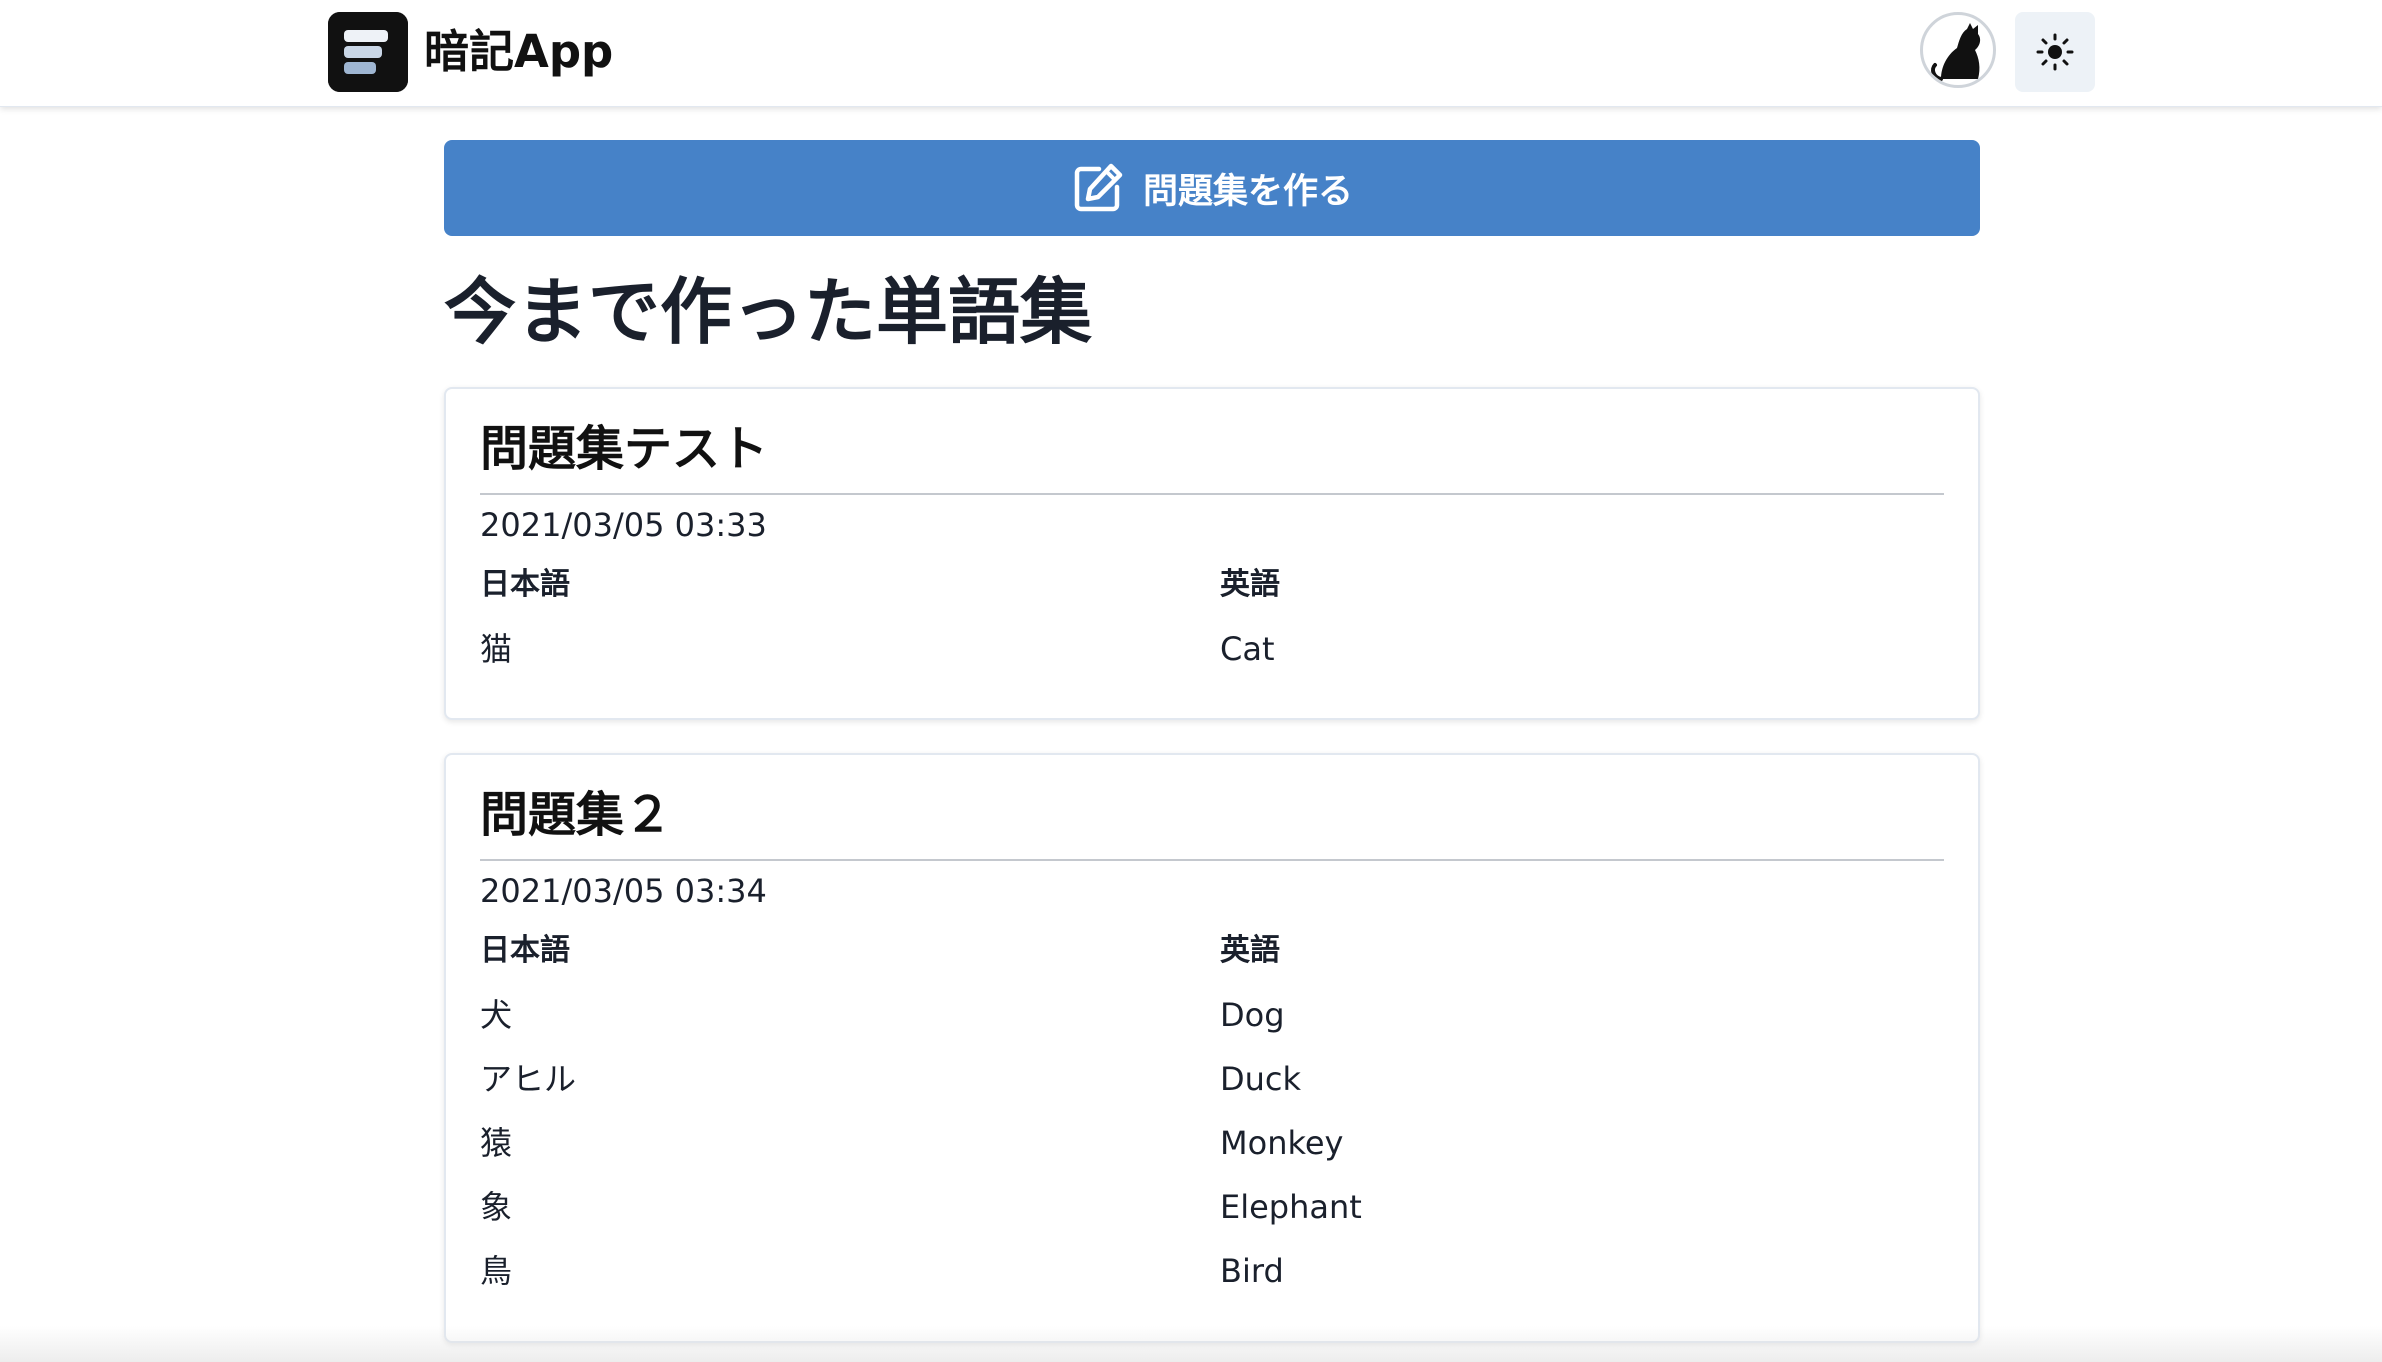 This screenshot has width=2382, height=1362. I want to click on word-japanese: 象, so click(496, 1207).